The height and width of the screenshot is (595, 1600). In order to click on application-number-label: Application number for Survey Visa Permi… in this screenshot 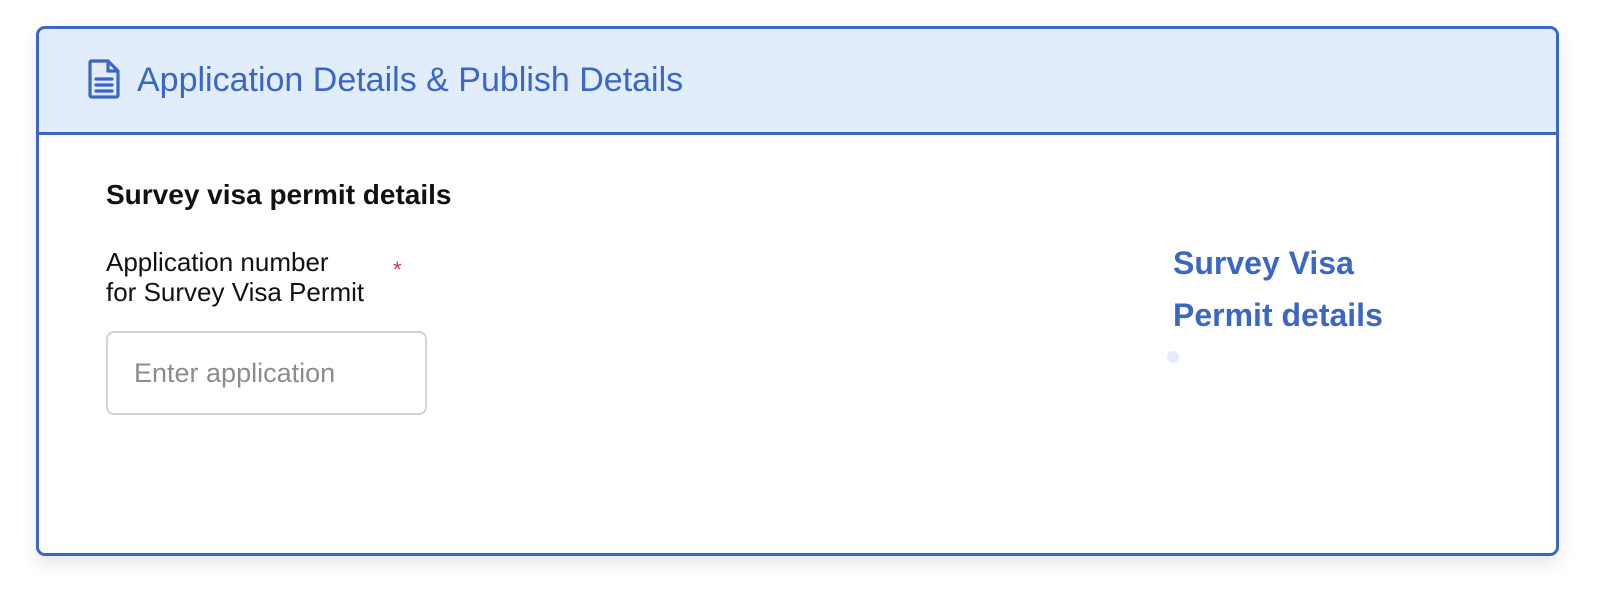, I will do `click(235, 277)`.